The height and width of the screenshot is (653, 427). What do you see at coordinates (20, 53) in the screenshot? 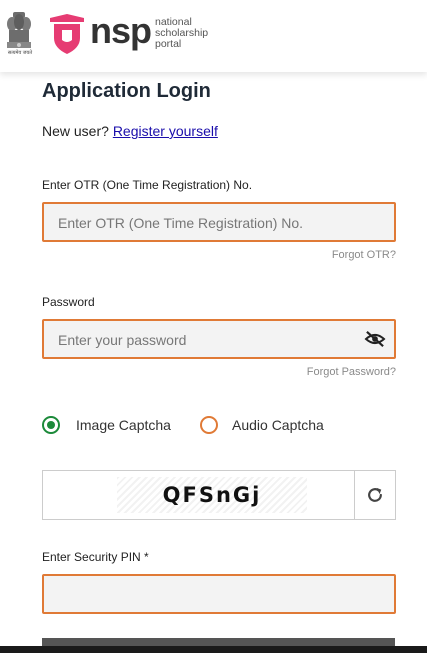
I see `emblem-tagline: सत्यमेव जयते` at bounding box center [20, 53].